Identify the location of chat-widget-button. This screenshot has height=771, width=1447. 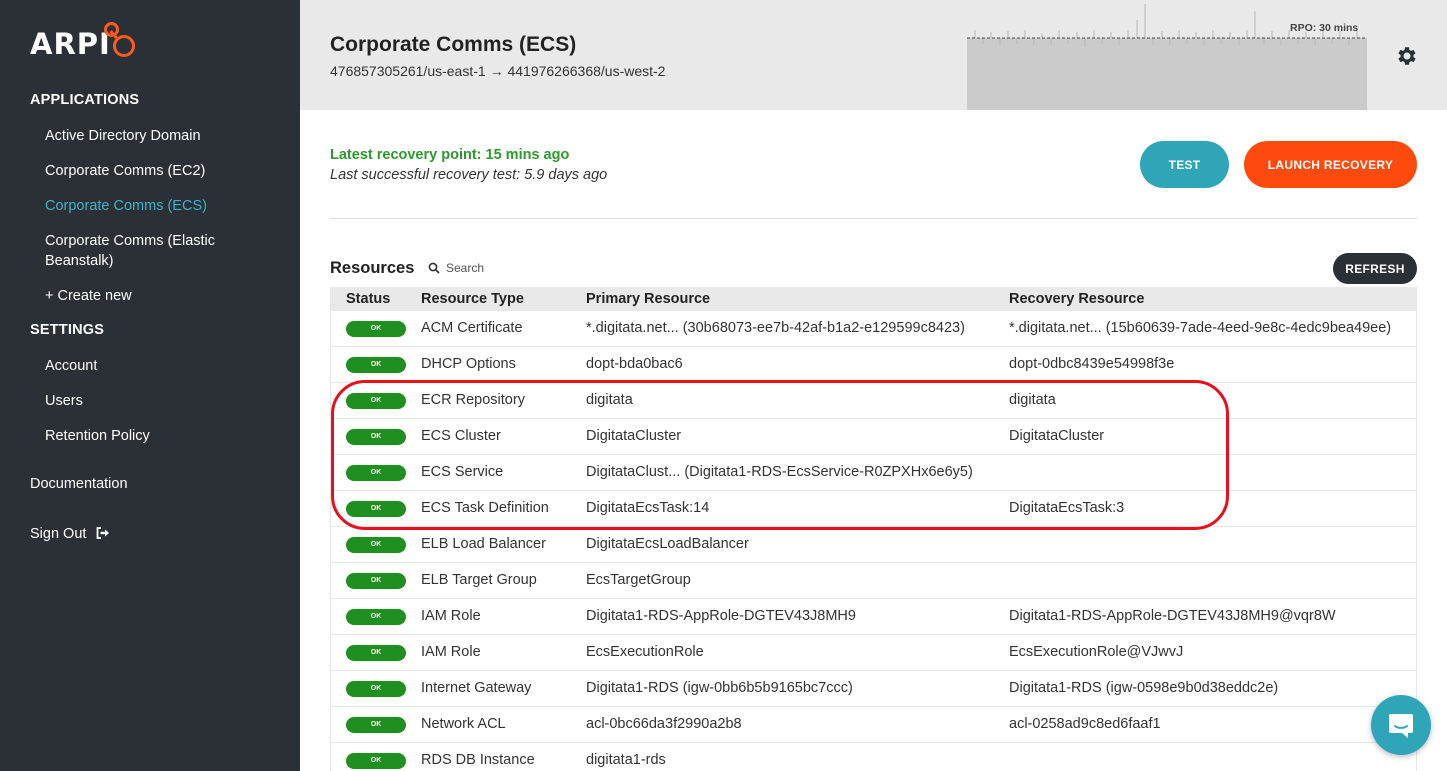
(1401, 725).